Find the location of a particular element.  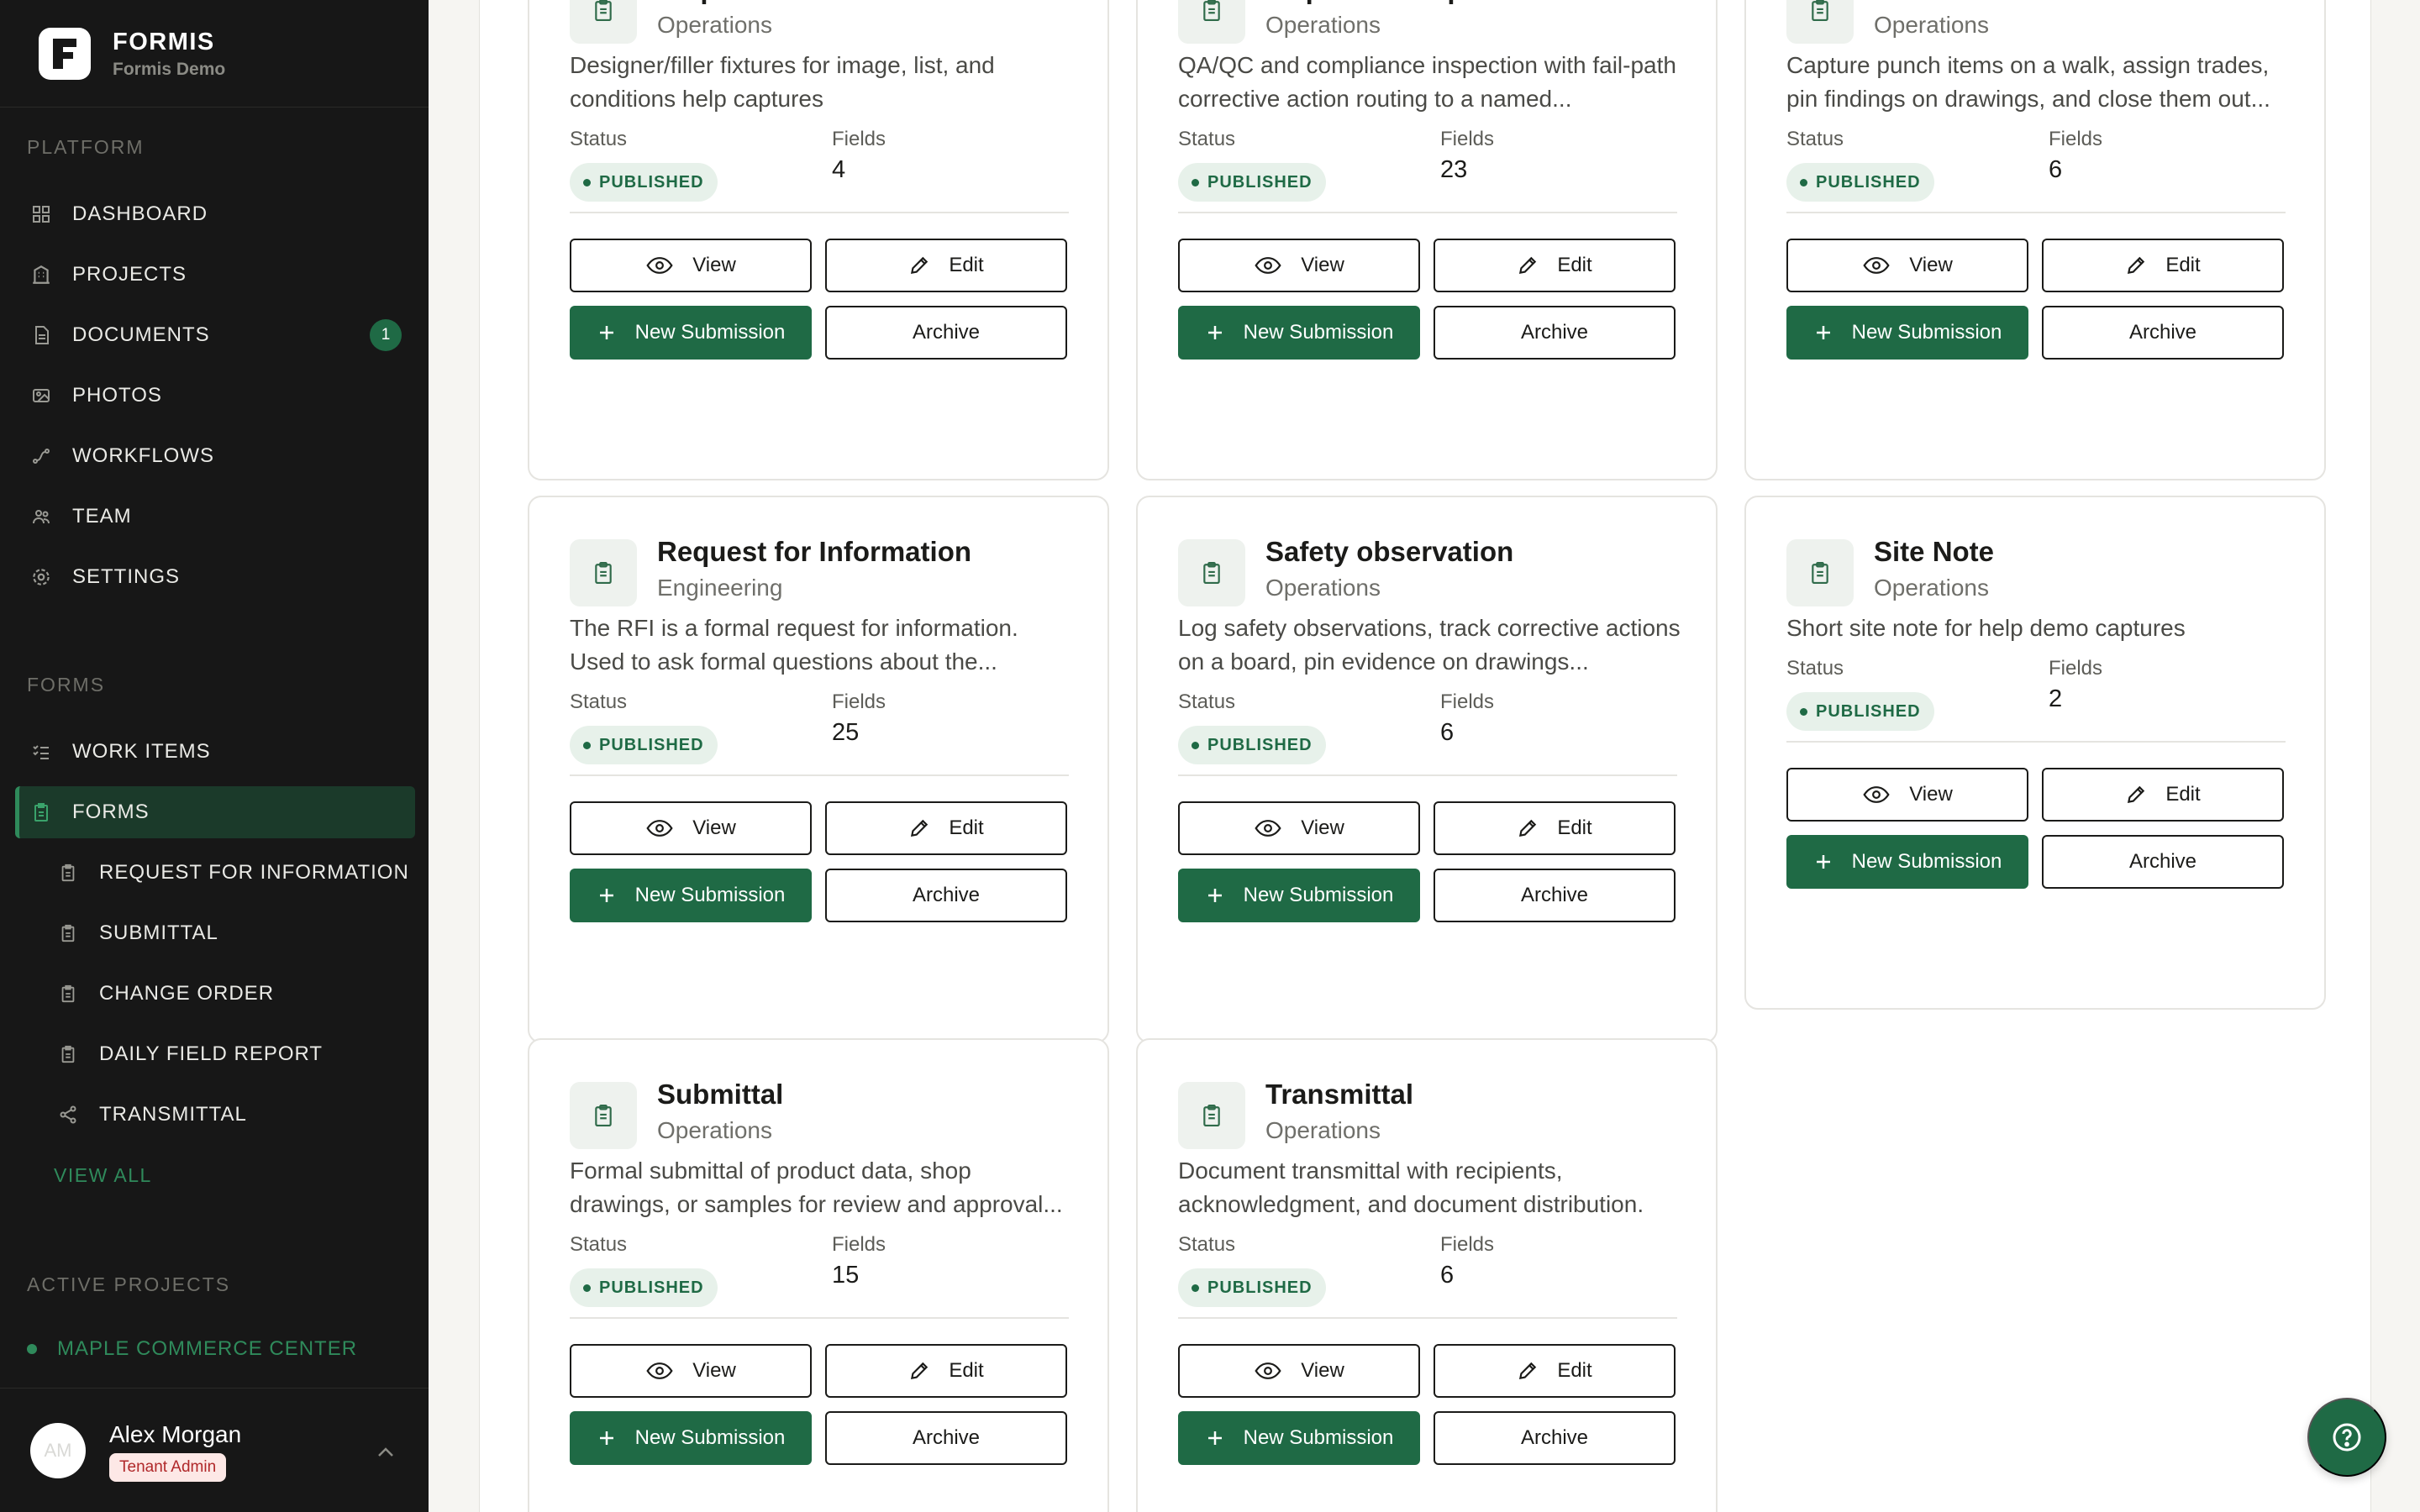

sidebar-item-label: WORKFLOWS is located at coordinates (143, 455).